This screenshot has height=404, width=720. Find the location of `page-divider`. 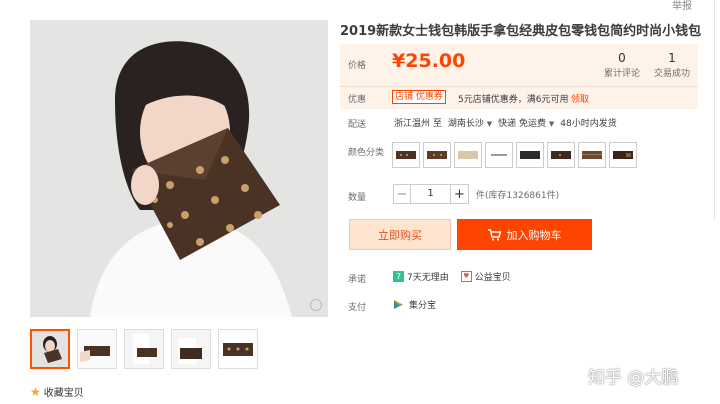

page-divider is located at coordinates (717, 110).